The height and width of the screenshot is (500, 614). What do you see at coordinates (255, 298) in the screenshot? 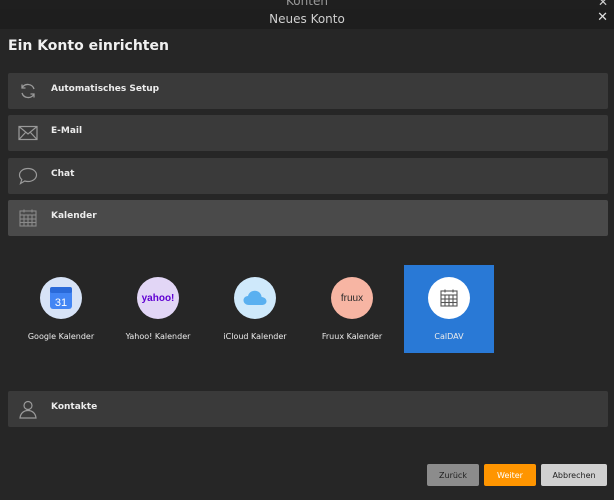
I see `icloud-icon` at bounding box center [255, 298].